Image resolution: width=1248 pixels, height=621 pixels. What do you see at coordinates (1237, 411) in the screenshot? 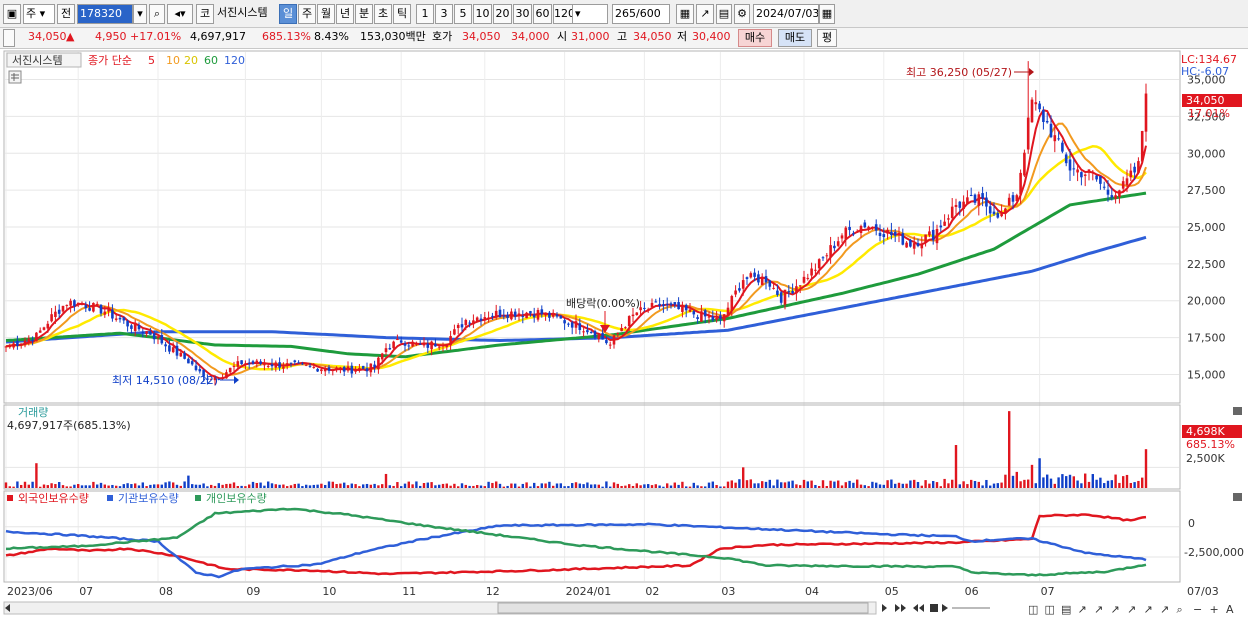
I see `volume-close-icon` at bounding box center [1237, 411].